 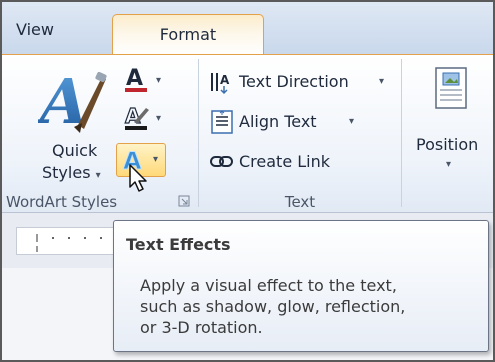 I want to click on wordart-a-brush-icon: A, so click(x=72, y=101).